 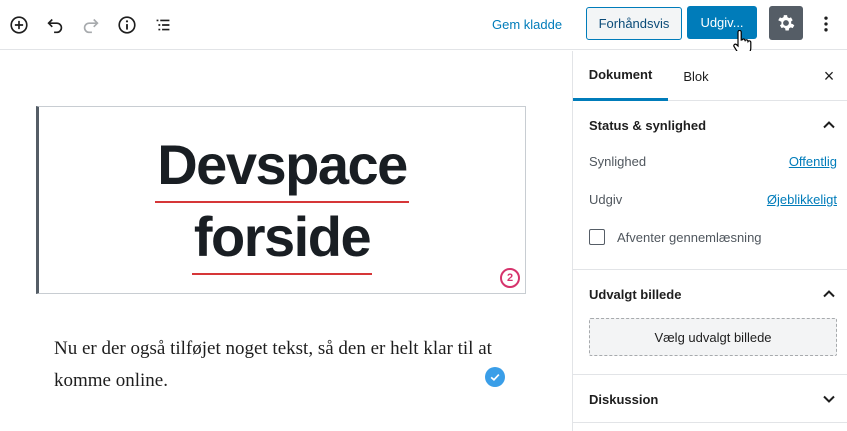 What do you see at coordinates (813, 161) in the screenshot?
I see `visibility-link: Offentlig` at bounding box center [813, 161].